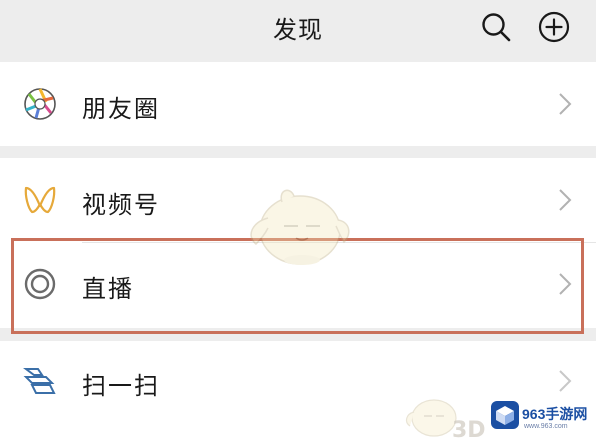 The height and width of the screenshot is (446, 596). What do you see at coordinates (39, 381) in the screenshot?
I see `scan-icon` at bounding box center [39, 381].